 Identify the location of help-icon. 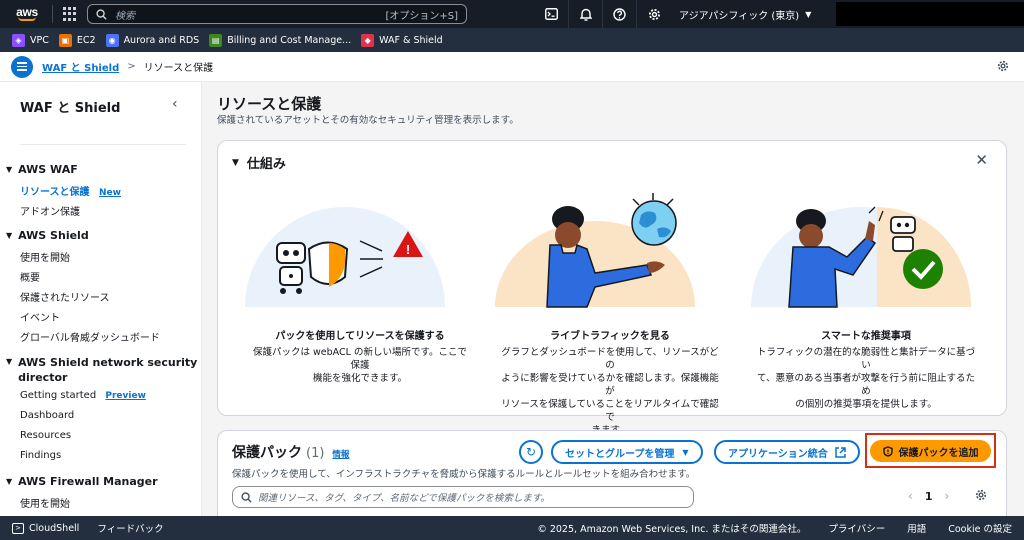
(619, 14).